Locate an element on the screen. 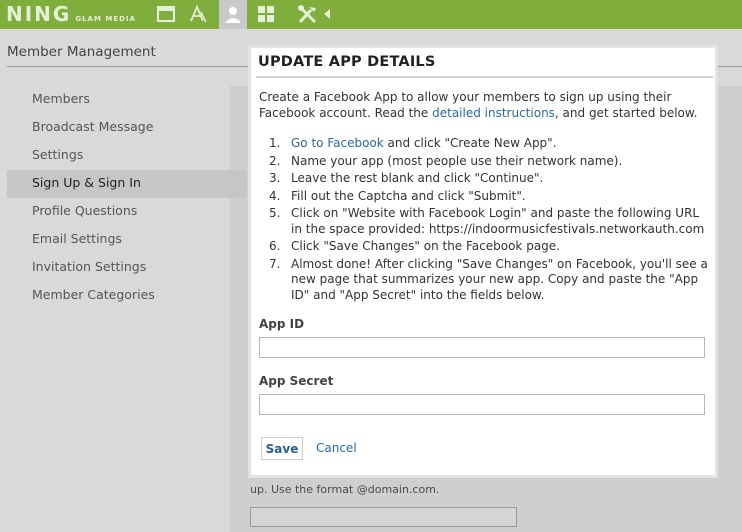  step-number: 5. is located at coordinates (275, 213).